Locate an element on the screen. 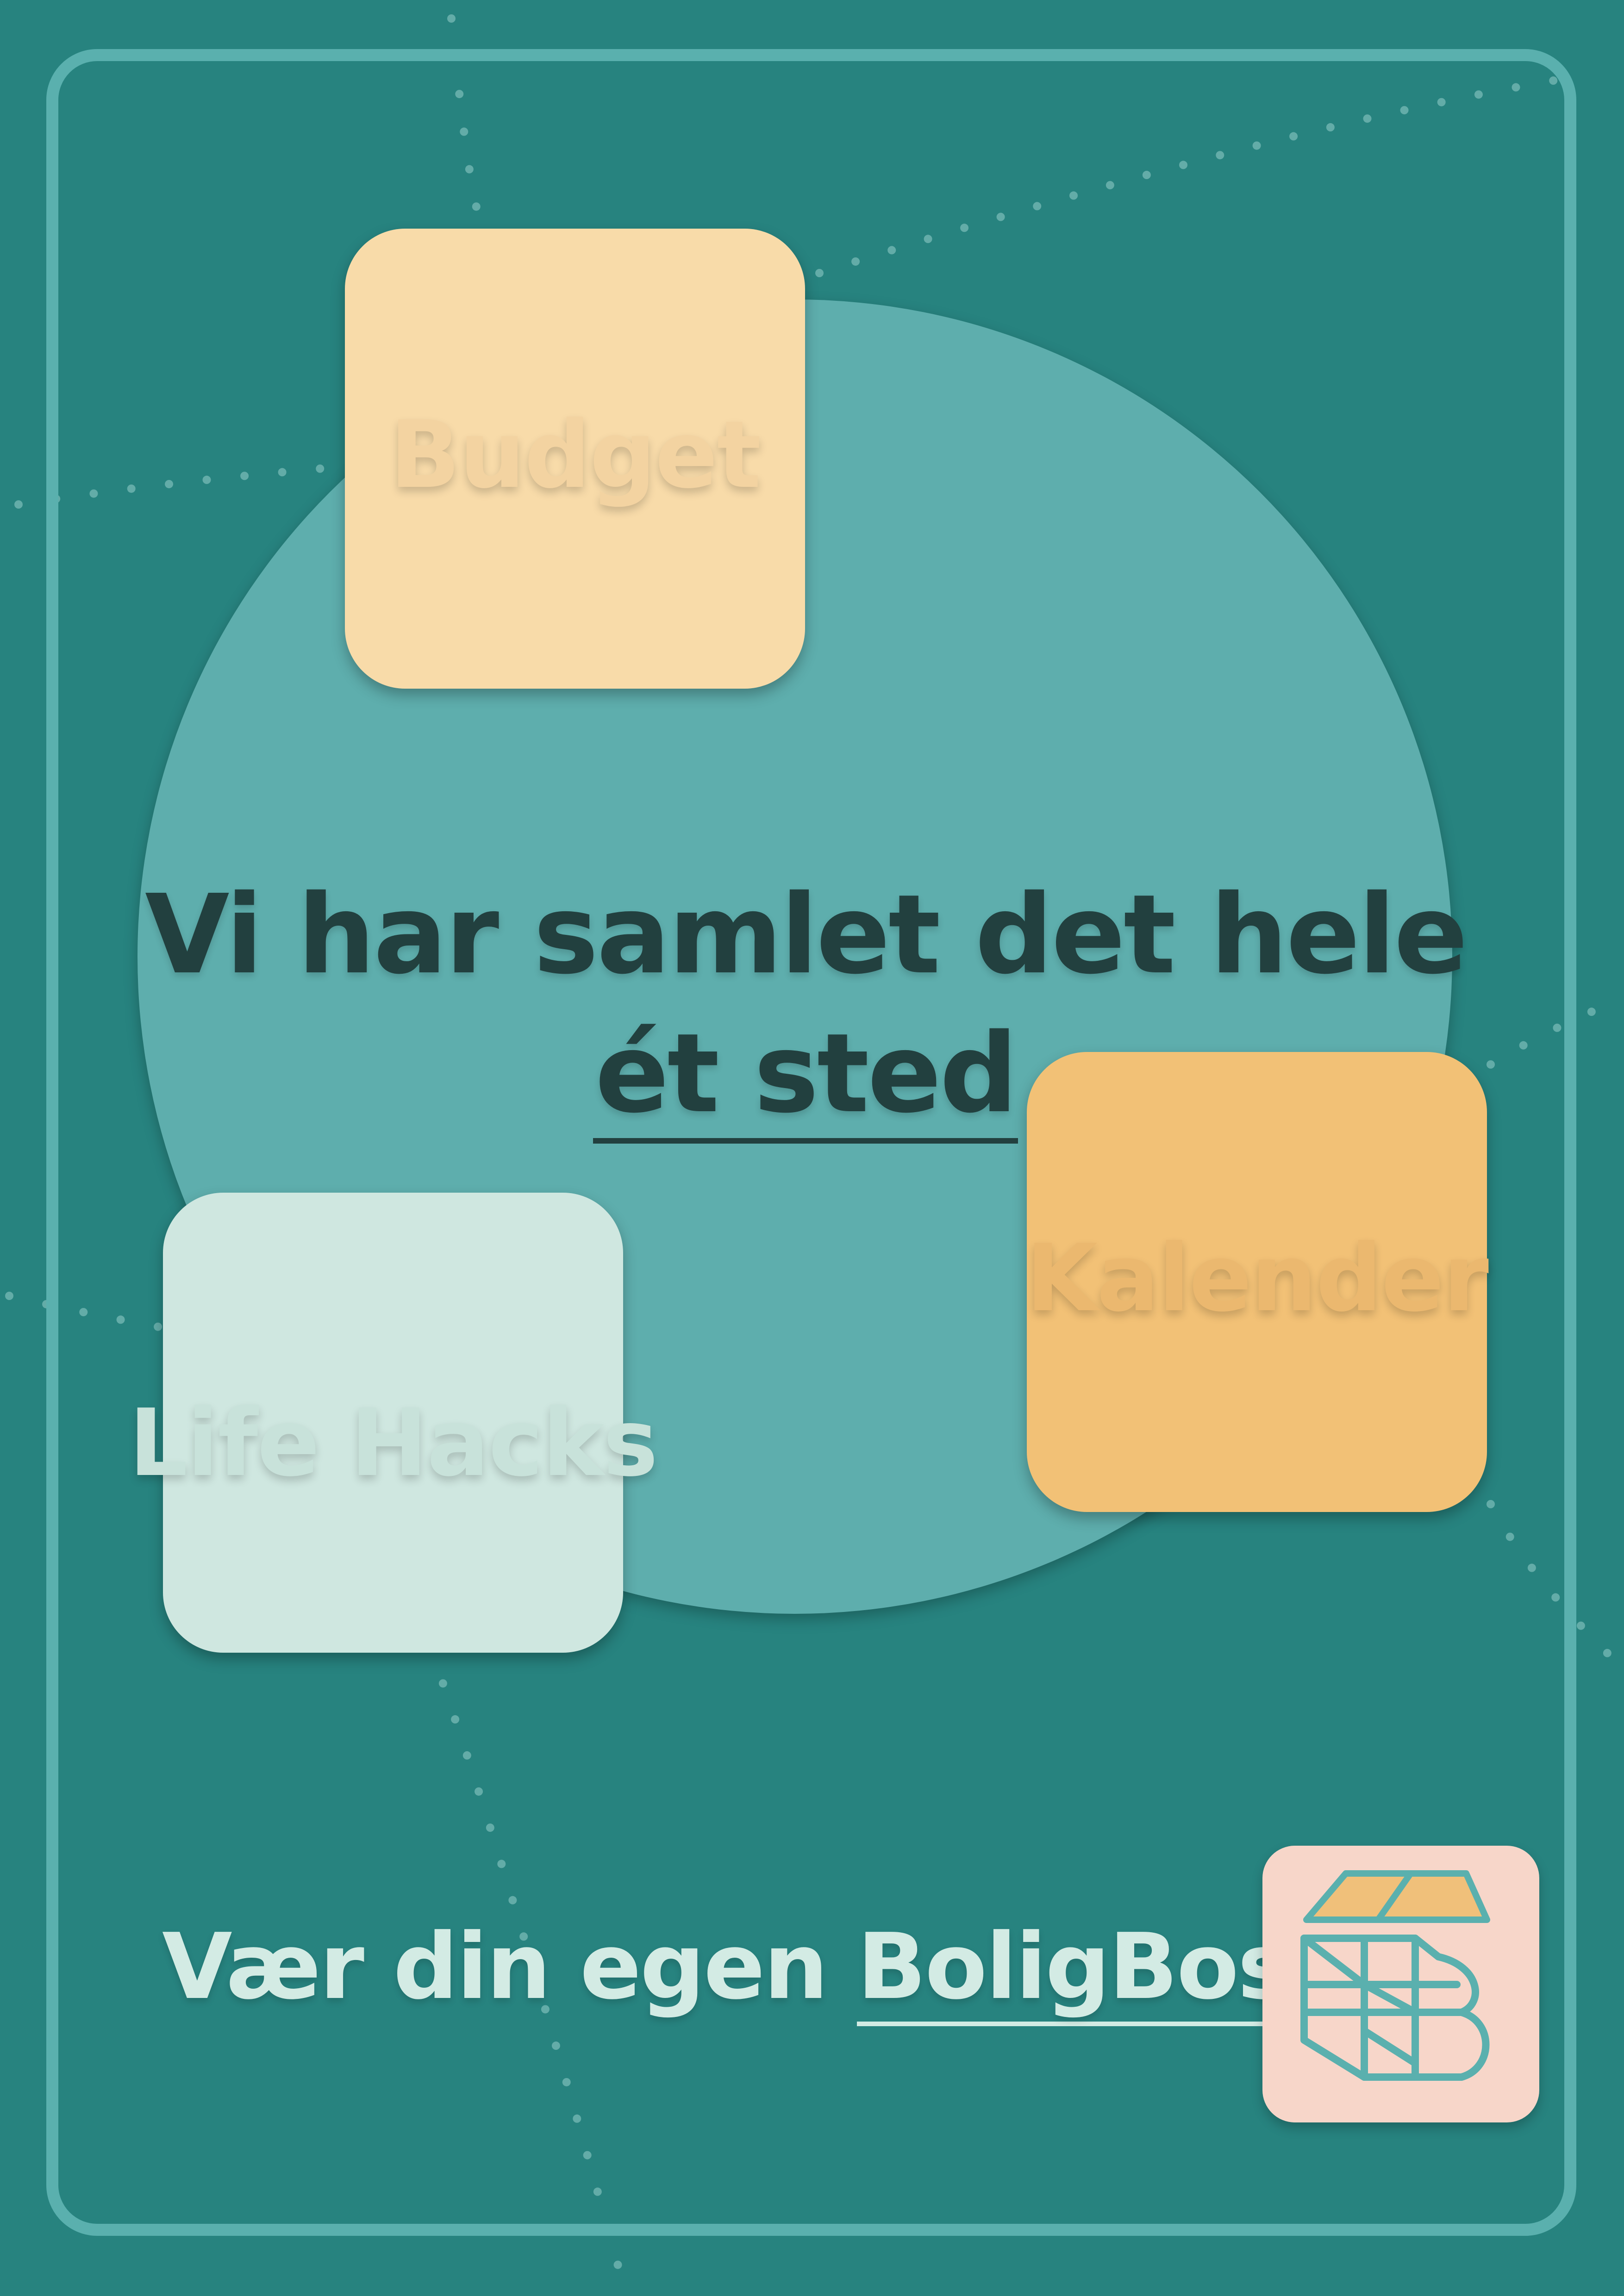 This screenshot has width=1624, height=2296. boligboss-logo is located at coordinates (1400, 1984).